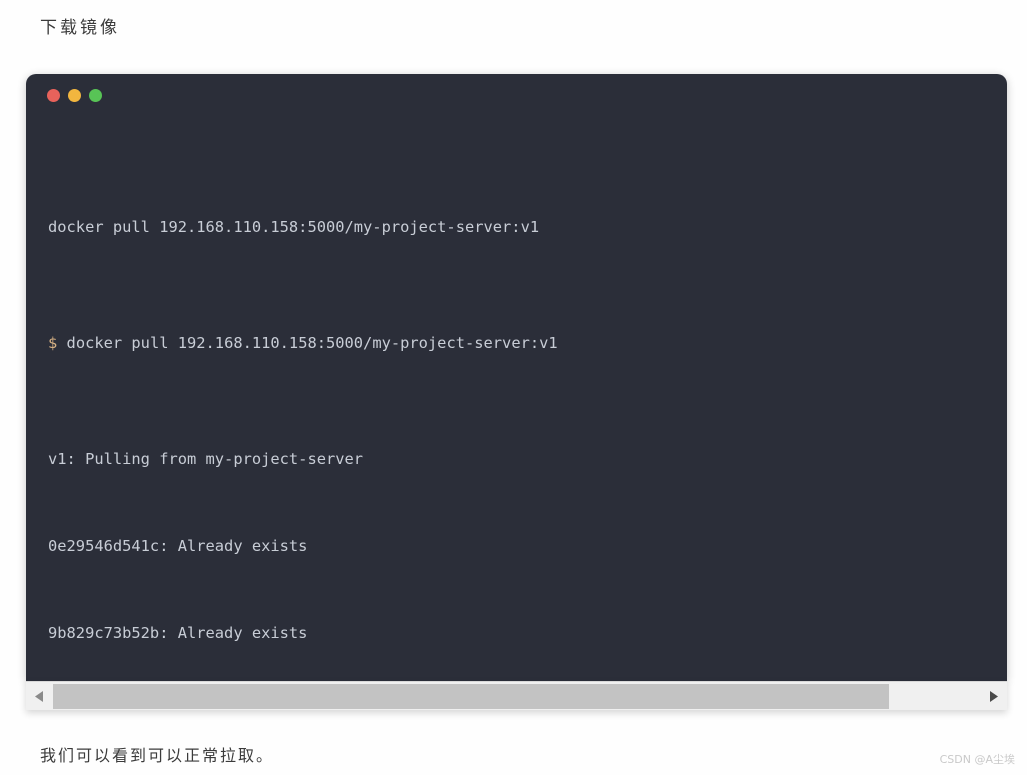  I want to click on close-button, so click(53, 95).